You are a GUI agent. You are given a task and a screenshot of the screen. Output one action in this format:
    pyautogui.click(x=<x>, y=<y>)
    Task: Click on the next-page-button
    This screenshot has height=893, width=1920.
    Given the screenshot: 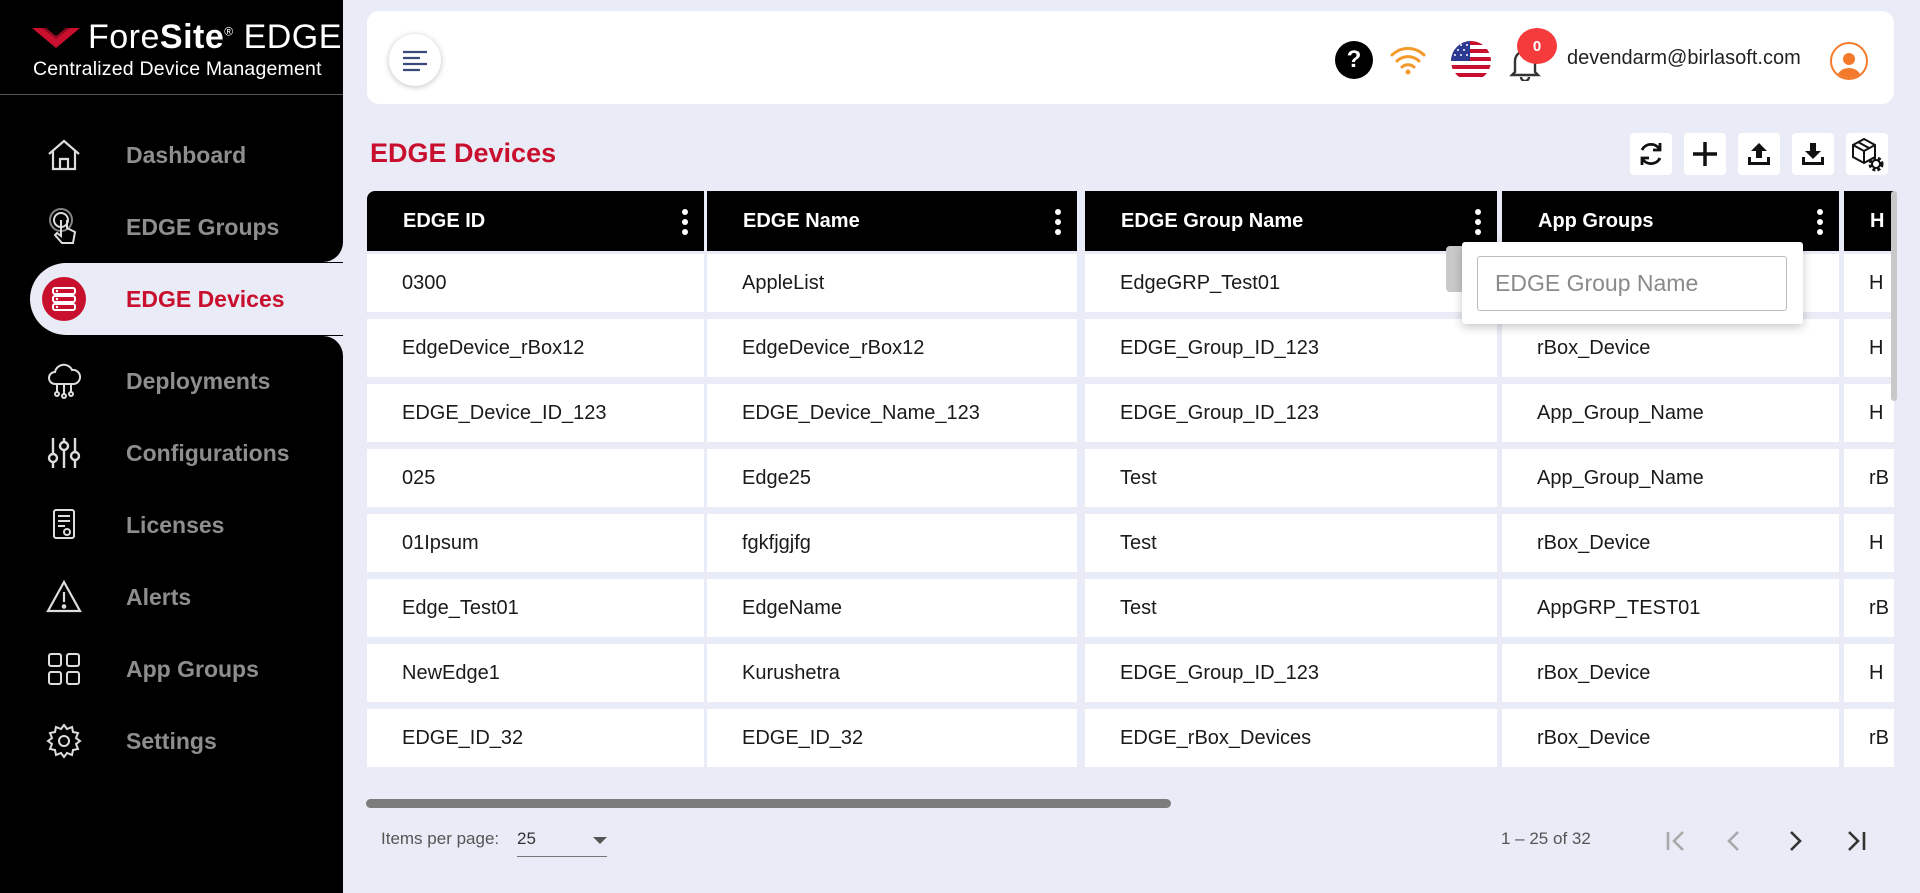 What is the action you would take?
    pyautogui.click(x=1795, y=841)
    